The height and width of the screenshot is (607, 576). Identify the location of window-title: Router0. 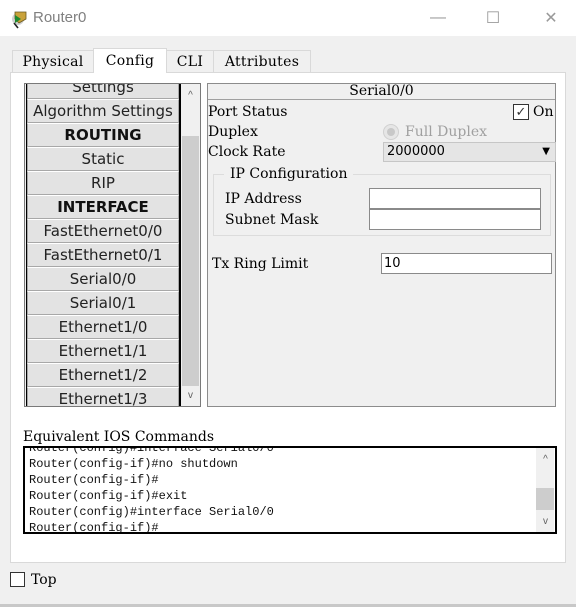
(60, 17).